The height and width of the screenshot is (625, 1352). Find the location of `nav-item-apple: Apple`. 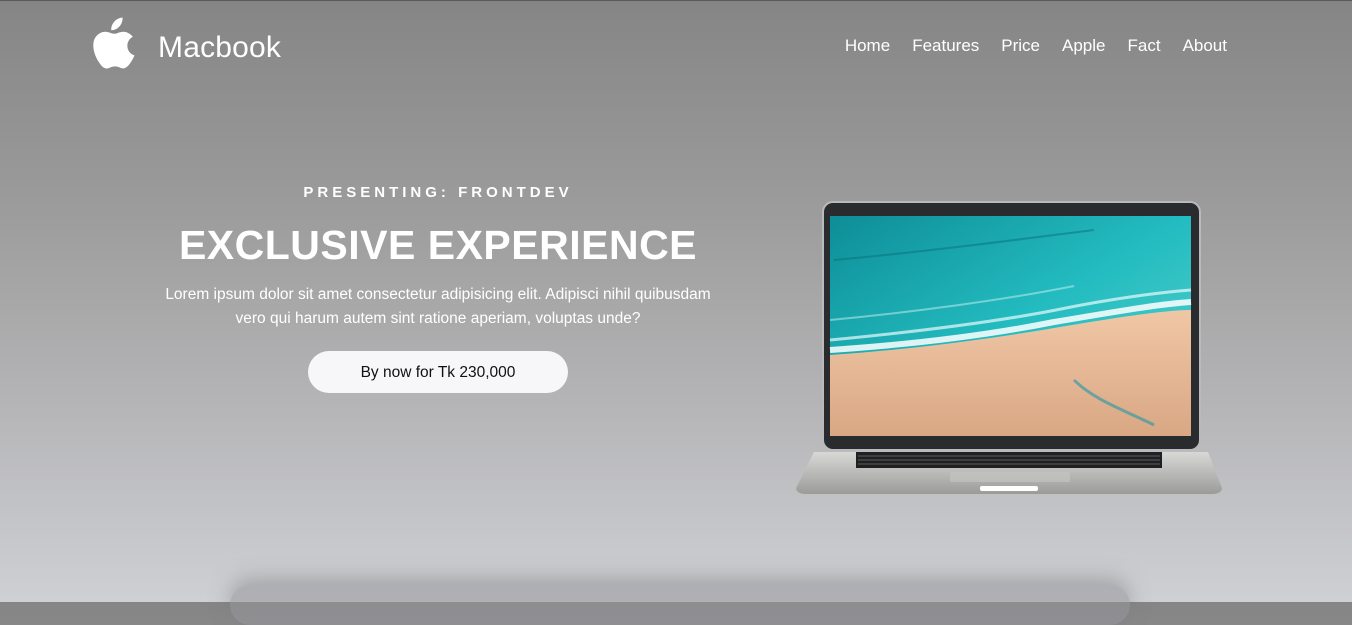

nav-item-apple: Apple is located at coordinates (1083, 46).